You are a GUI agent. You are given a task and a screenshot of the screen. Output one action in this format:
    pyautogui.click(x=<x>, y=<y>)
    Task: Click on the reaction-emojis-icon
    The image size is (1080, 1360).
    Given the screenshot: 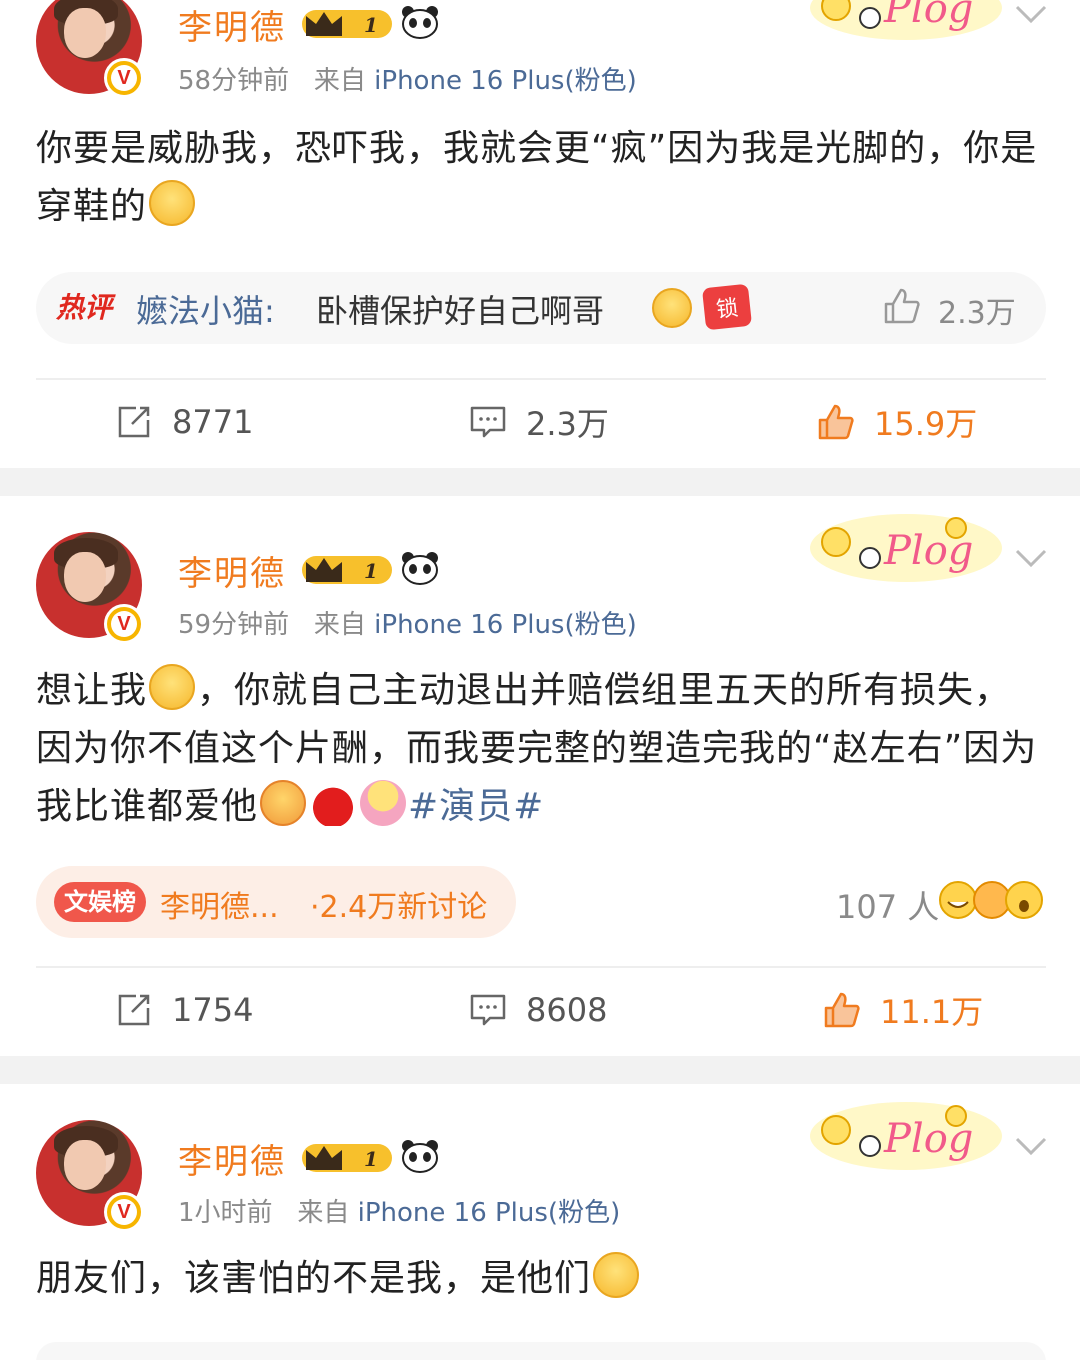 What is the action you would take?
    pyautogui.click(x=991, y=900)
    